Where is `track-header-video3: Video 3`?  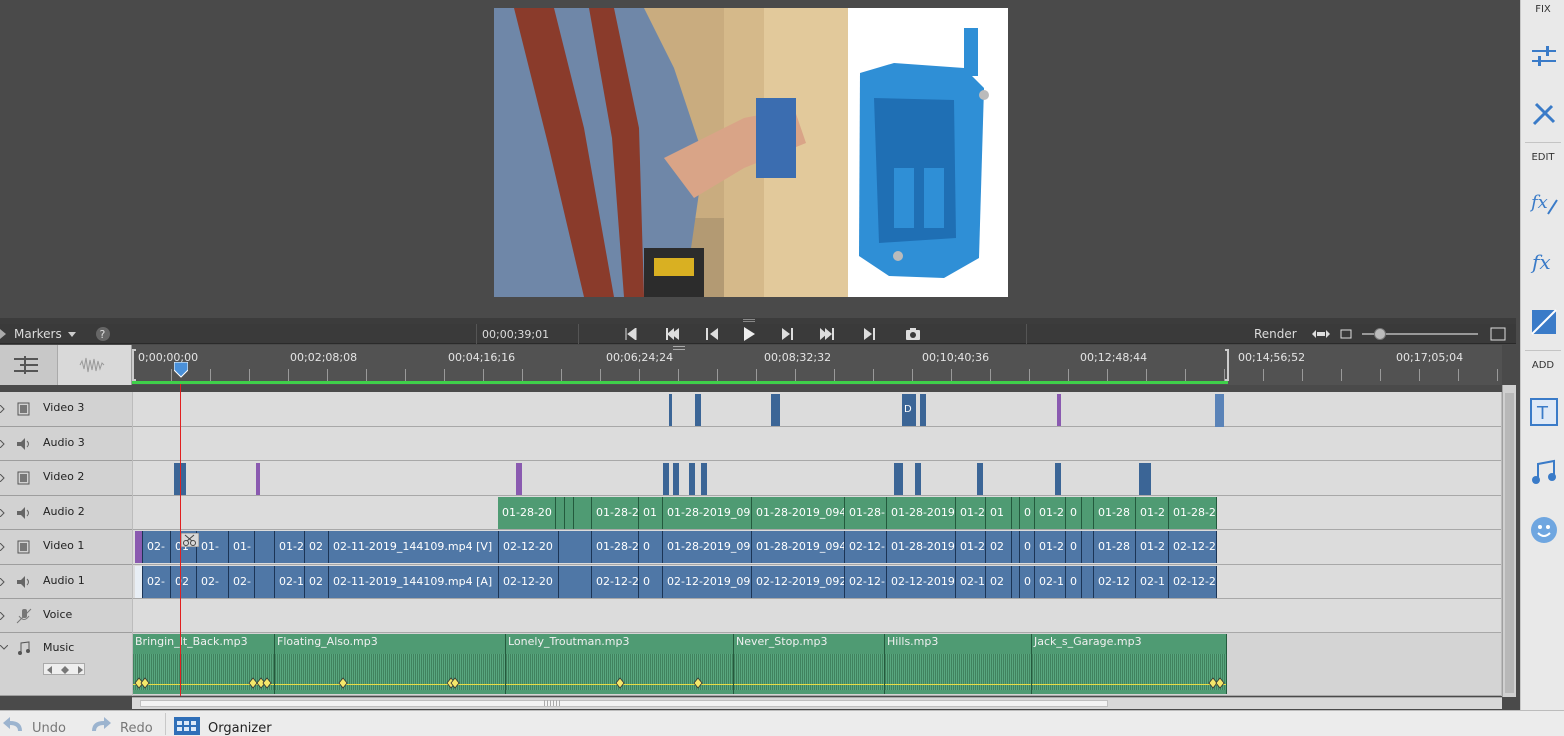 track-header-video3: Video 3 is located at coordinates (66, 409).